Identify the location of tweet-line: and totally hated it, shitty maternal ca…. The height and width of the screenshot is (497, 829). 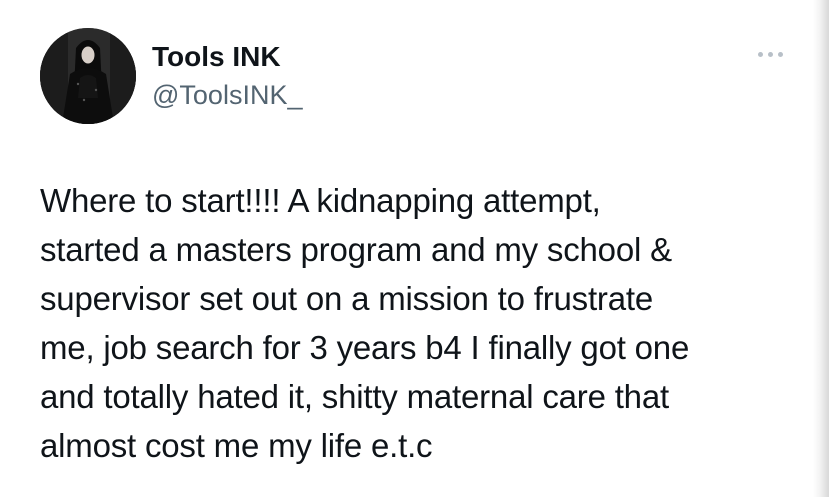
(354, 396).